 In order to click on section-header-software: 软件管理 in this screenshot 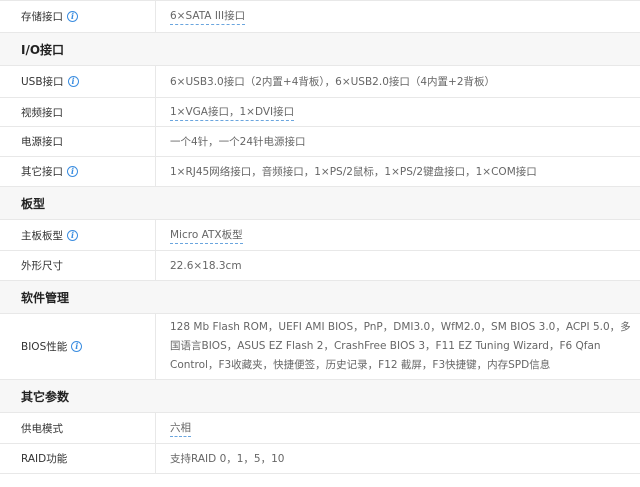, I will do `click(320, 297)`.